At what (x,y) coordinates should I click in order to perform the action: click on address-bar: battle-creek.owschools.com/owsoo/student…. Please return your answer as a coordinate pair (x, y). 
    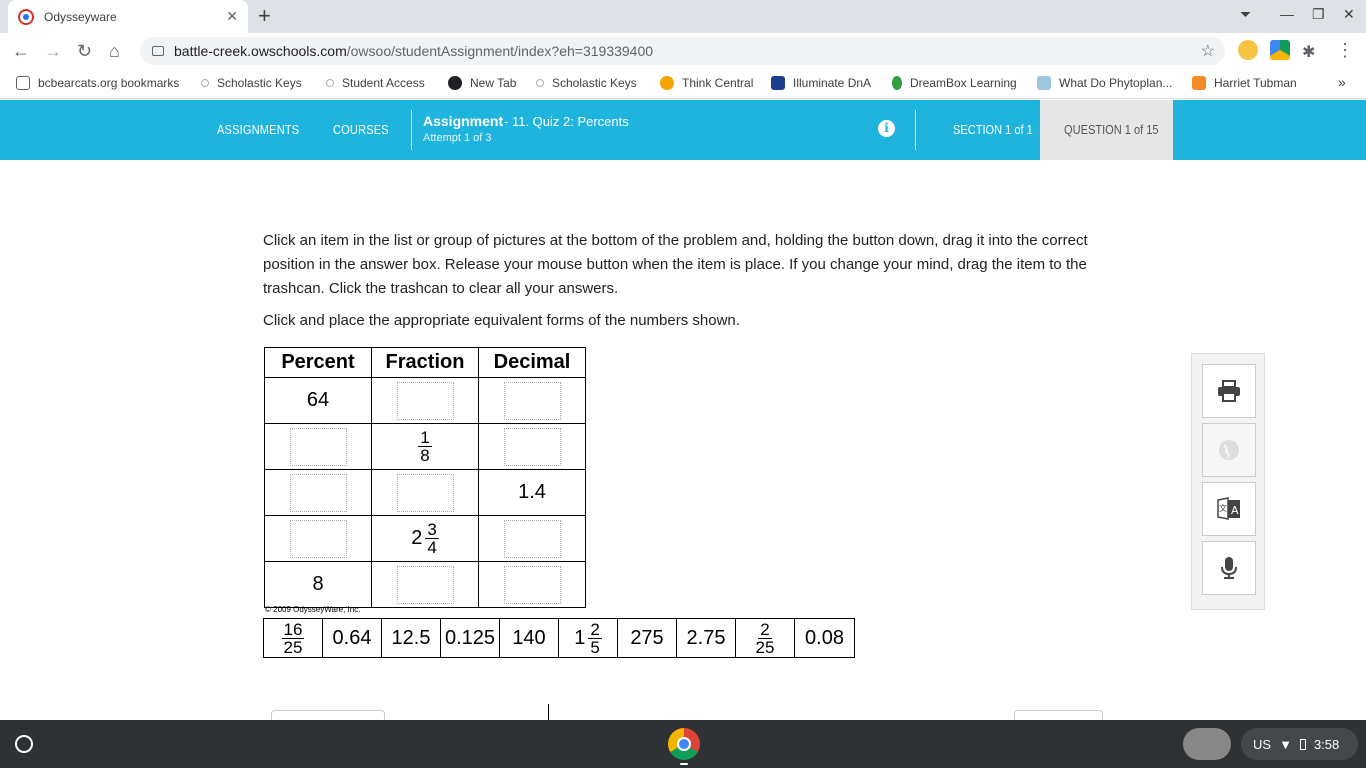
    Looking at the image, I should click on (682, 51).